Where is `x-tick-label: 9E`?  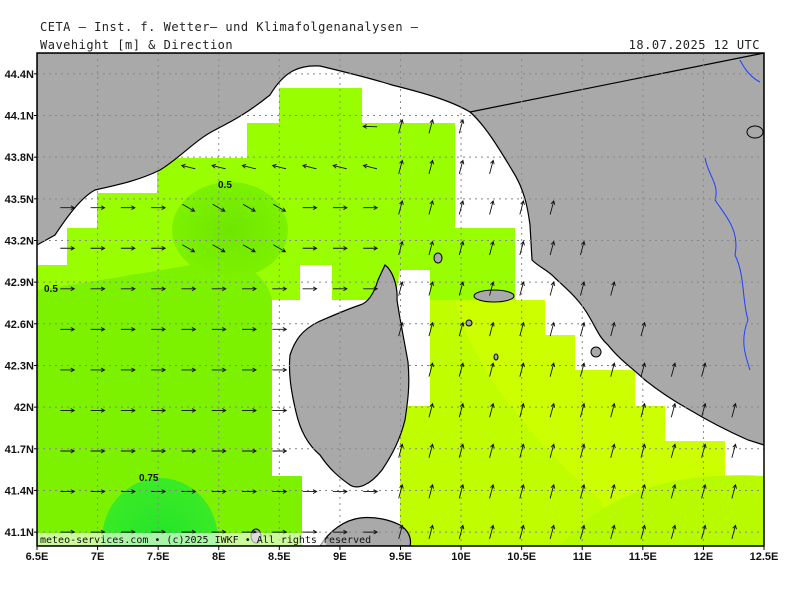
x-tick-label: 9E is located at coordinates (339, 557).